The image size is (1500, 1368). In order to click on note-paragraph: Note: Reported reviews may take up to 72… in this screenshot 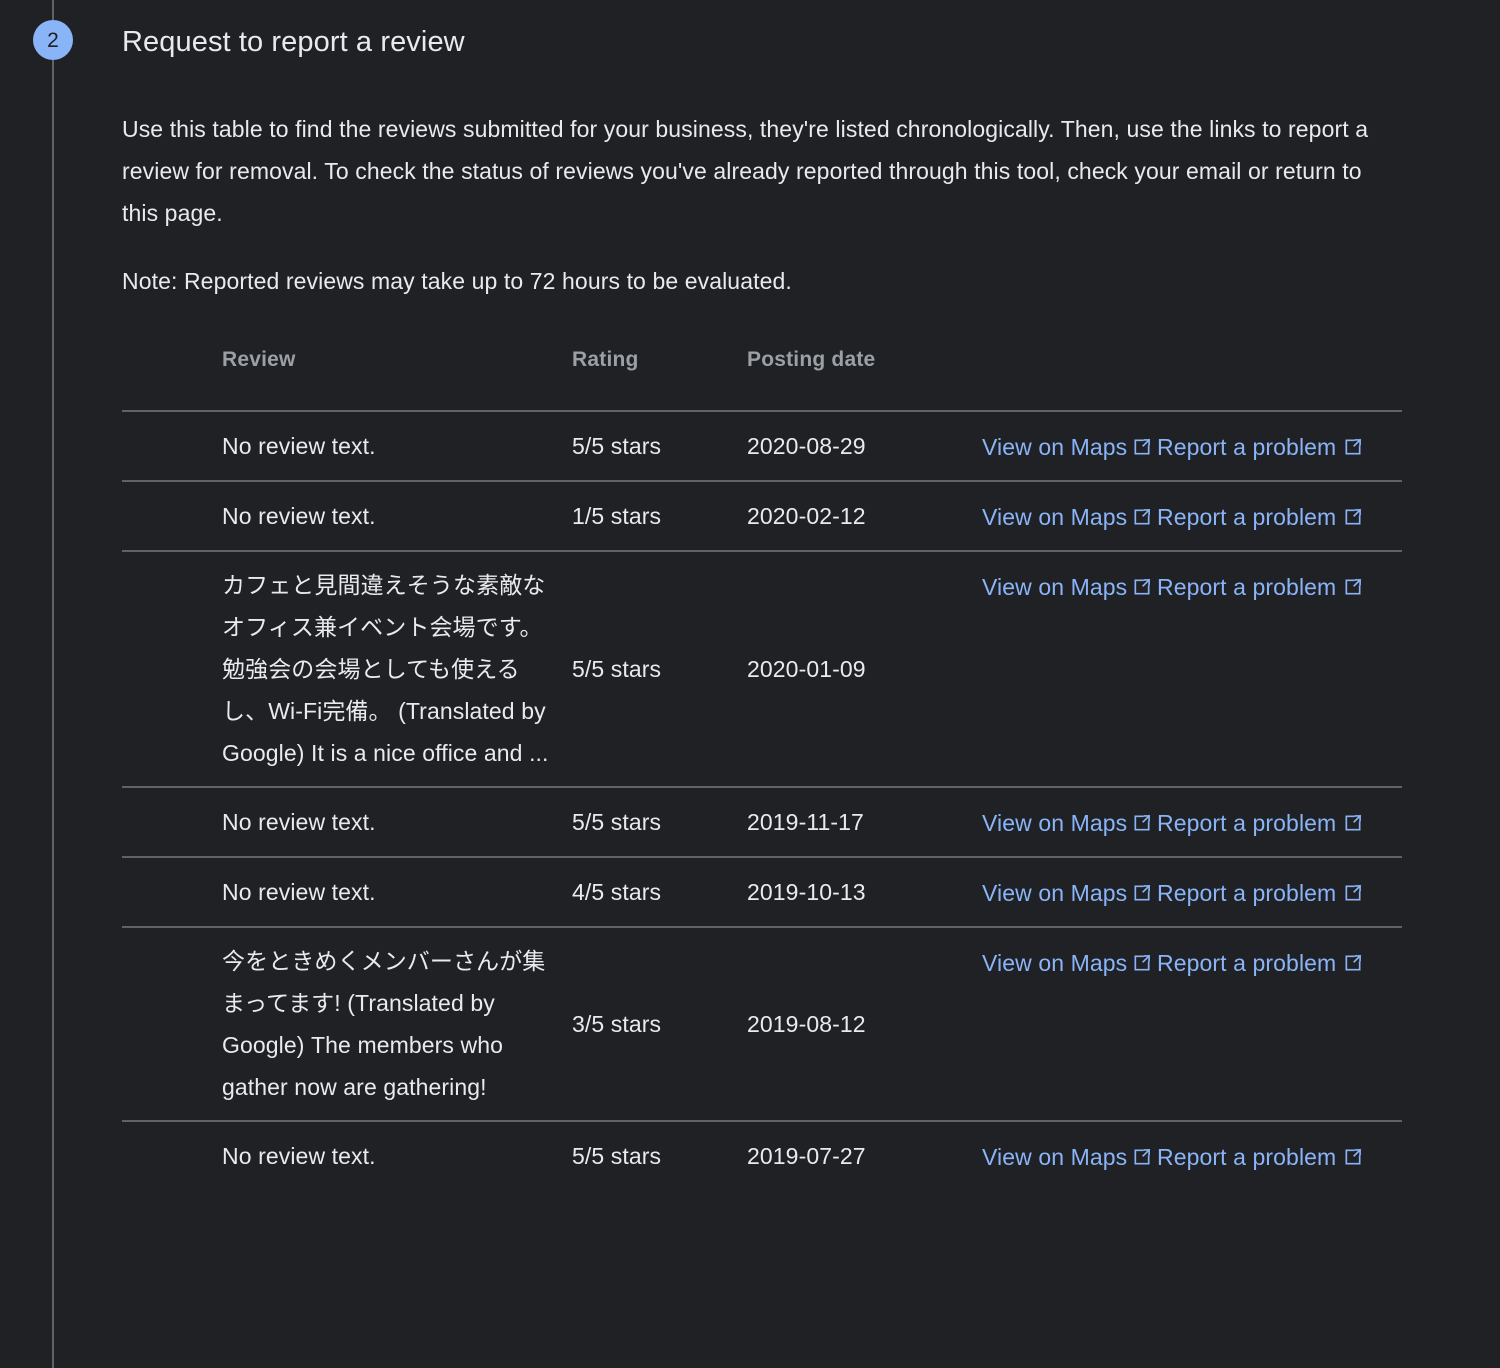, I will do `click(457, 281)`.